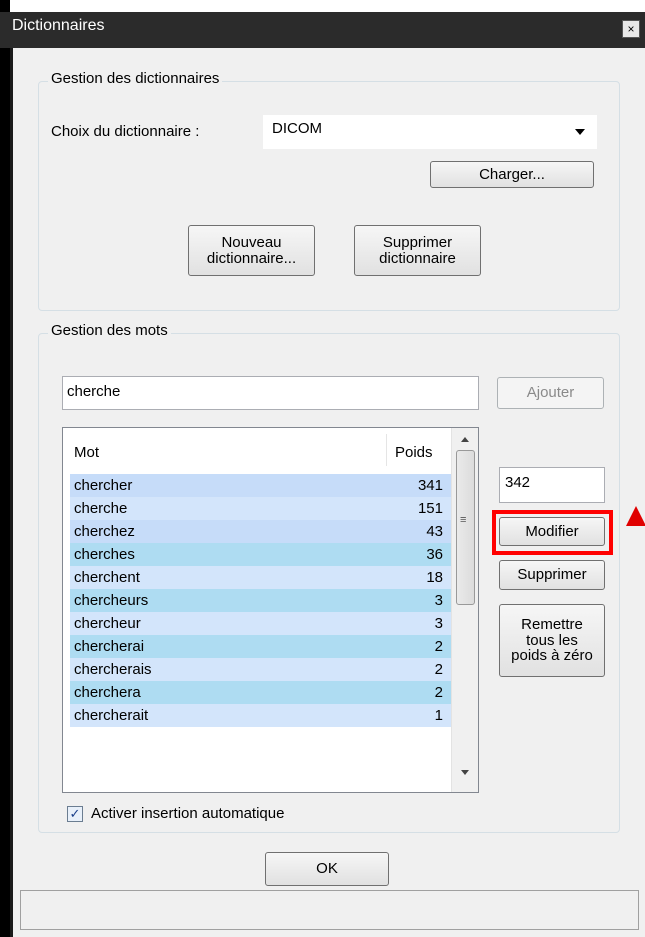  I want to click on list-header: Mot Poids, so click(261, 447).